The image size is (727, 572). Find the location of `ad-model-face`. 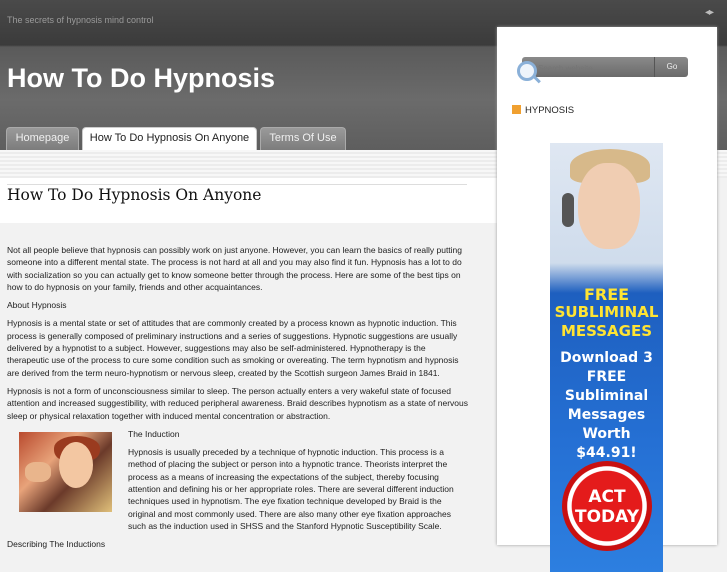

ad-model-face is located at coordinates (609, 206).